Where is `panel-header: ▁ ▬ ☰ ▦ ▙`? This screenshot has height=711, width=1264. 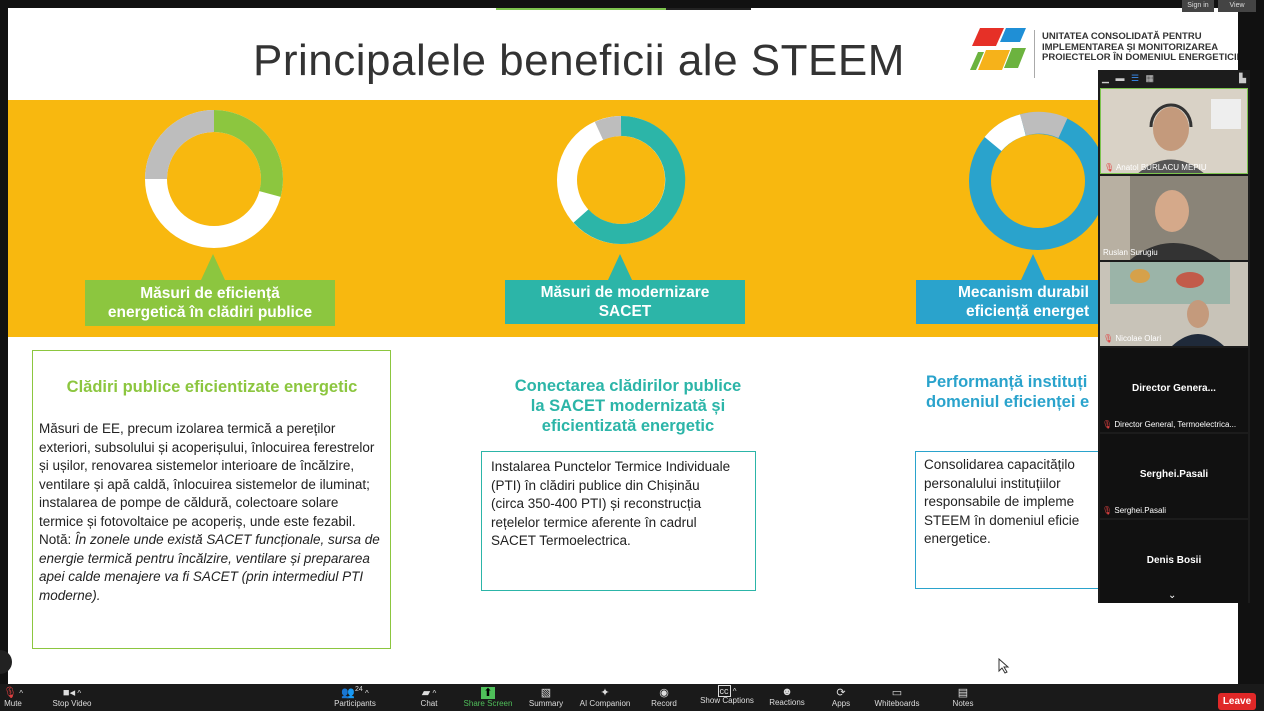 panel-header: ▁ ▬ ☰ ▦ ▙ is located at coordinates (1175, 79).